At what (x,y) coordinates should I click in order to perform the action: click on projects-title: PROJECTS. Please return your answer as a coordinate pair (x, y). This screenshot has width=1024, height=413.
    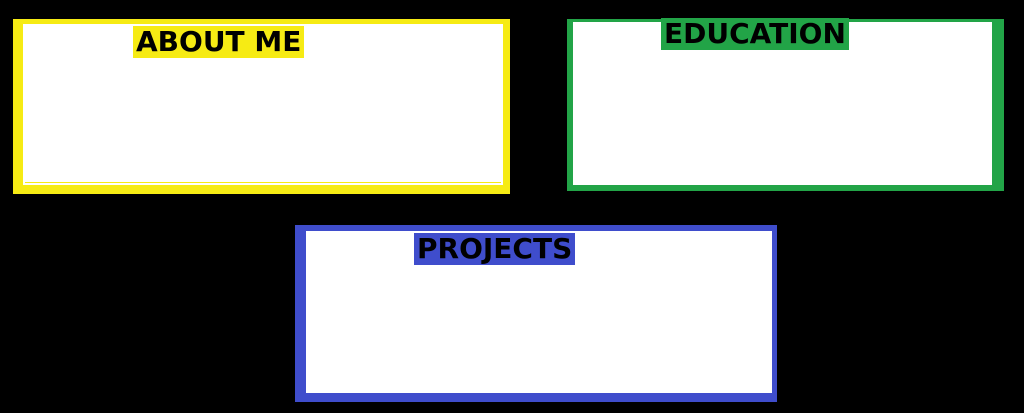
    Looking at the image, I should click on (495, 249).